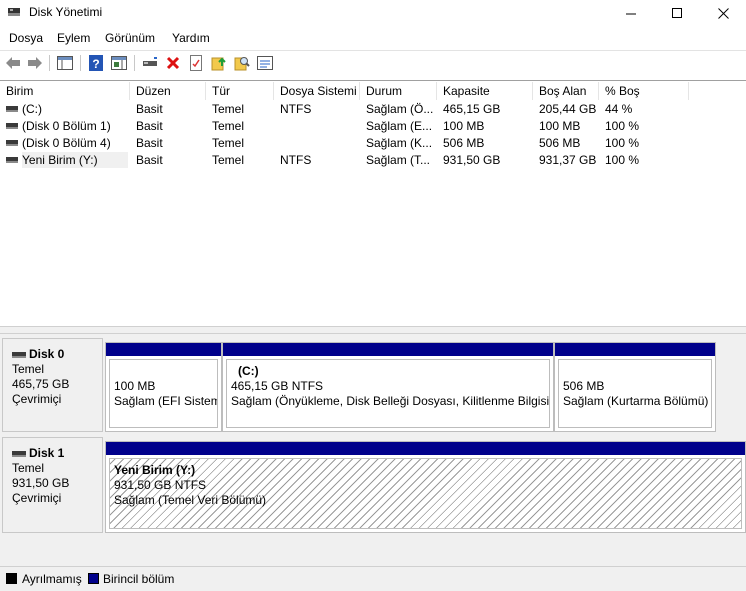 This screenshot has height=591, width=746. I want to click on search-button, so click(242, 63).